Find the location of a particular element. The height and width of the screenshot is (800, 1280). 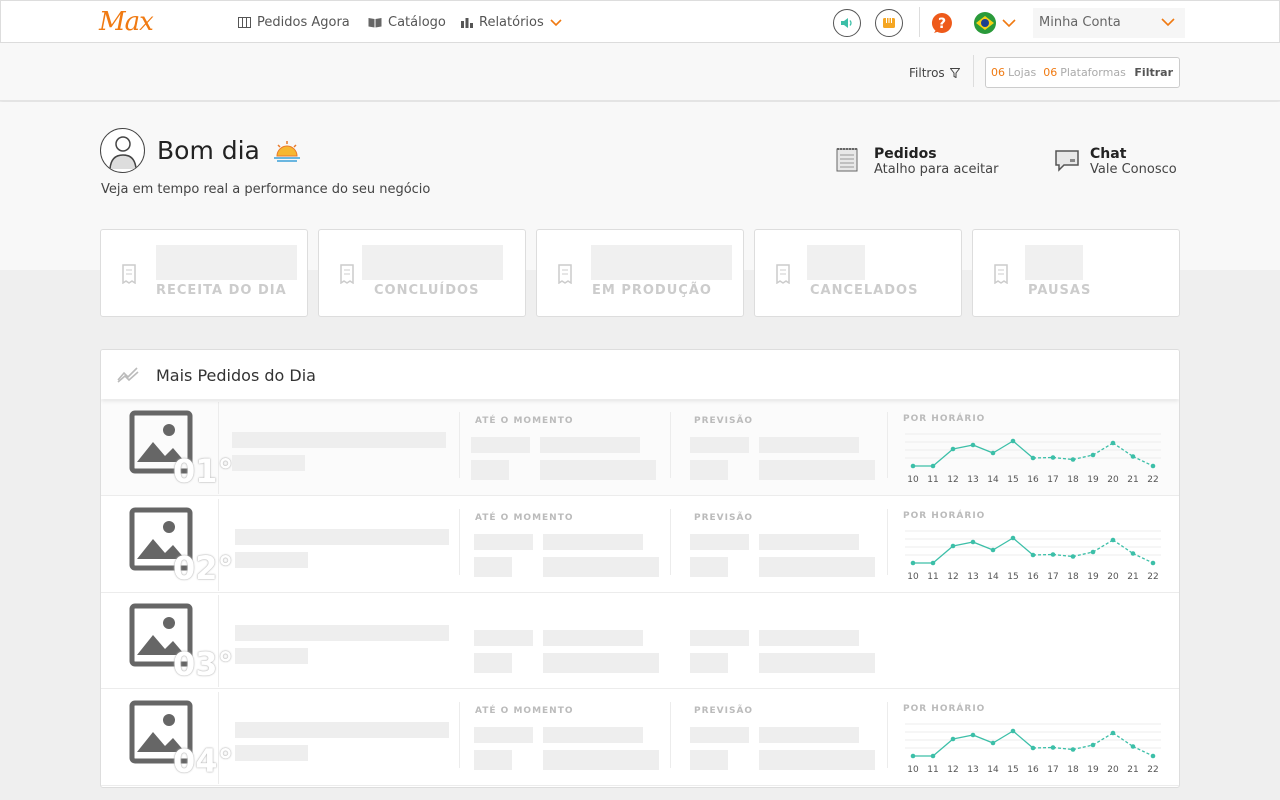

stat-card-receita: RECEITA DO DIA is located at coordinates (204, 273).